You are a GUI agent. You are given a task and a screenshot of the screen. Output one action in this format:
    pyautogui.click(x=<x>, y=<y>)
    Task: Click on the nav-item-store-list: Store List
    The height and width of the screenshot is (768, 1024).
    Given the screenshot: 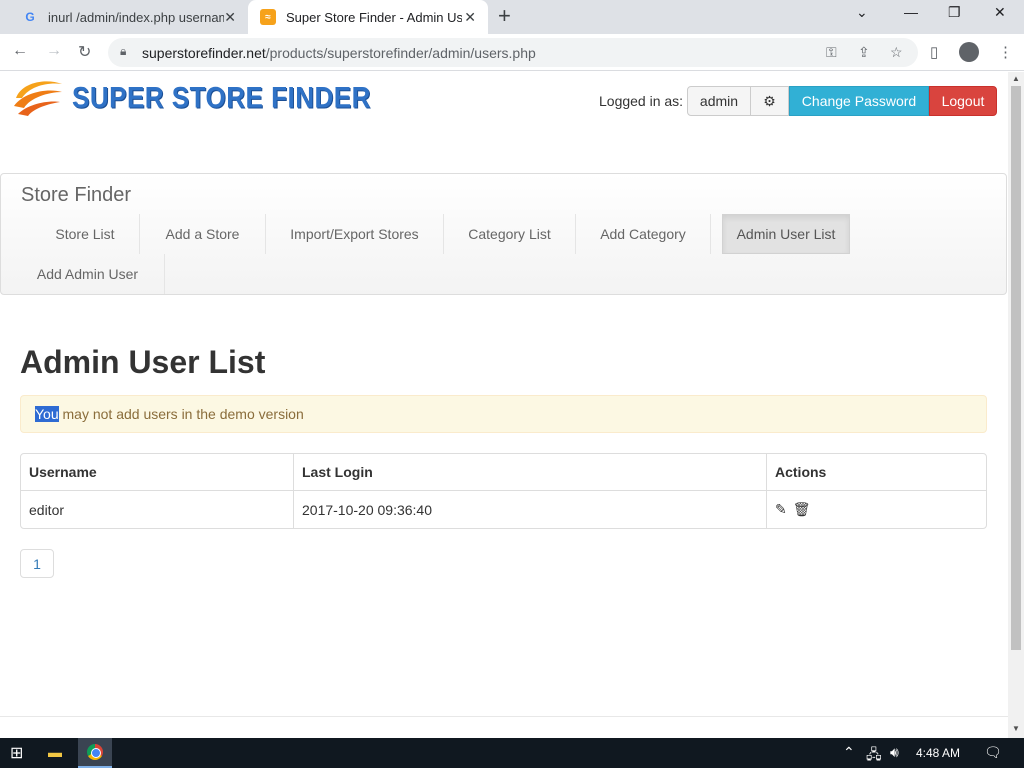 What is the action you would take?
    pyautogui.click(x=85, y=234)
    